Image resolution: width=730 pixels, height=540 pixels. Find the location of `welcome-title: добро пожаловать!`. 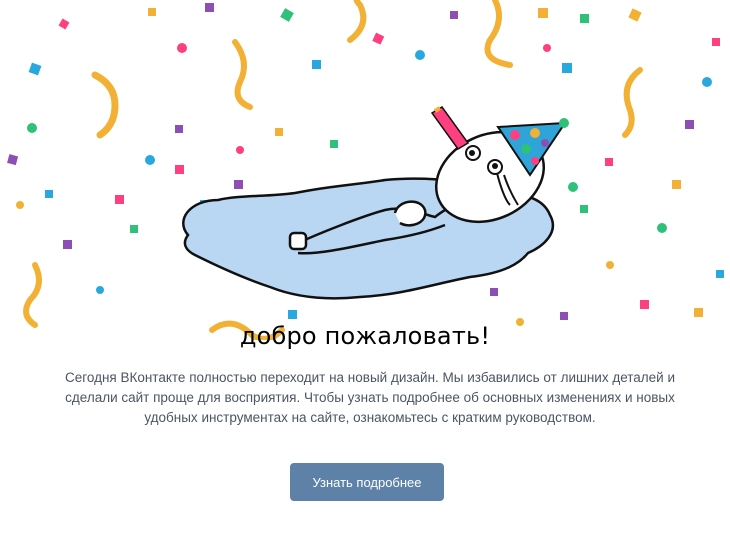

welcome-title: добро пожаловать! is located at coordinates (365, 336).